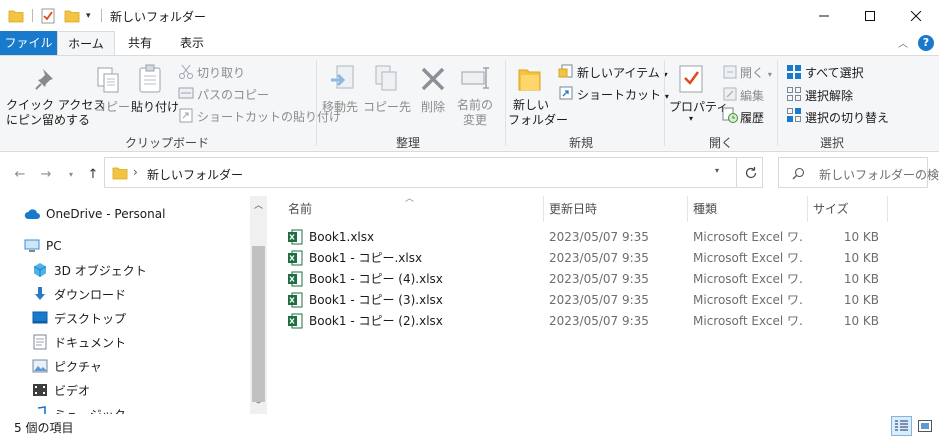 This screenshot has height=438, width=939. I want to click on properties-dropdown-icon: ▾, so click(691, 118).